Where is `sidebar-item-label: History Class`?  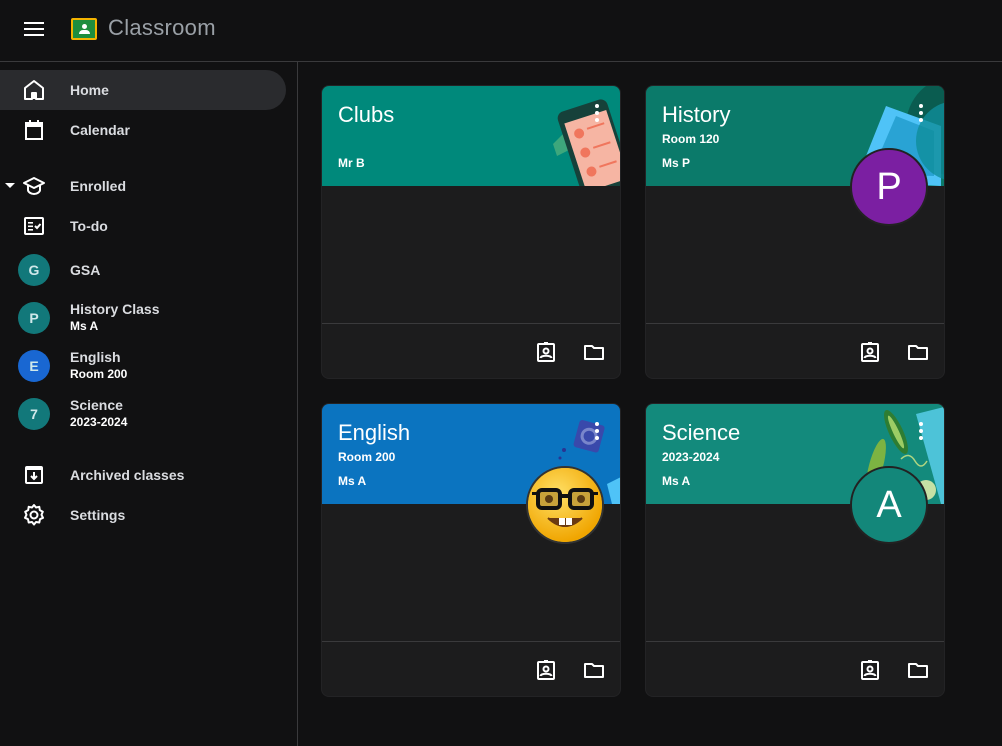 sidebar-item-label: History Class is located at coordinates (115, 309).